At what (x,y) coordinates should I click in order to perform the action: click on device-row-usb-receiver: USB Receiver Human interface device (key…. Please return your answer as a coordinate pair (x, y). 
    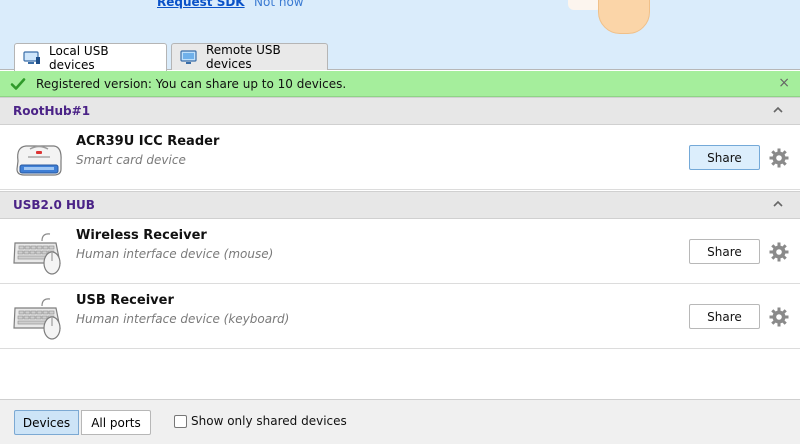
    Looking at the image, I should click on (400, 316).